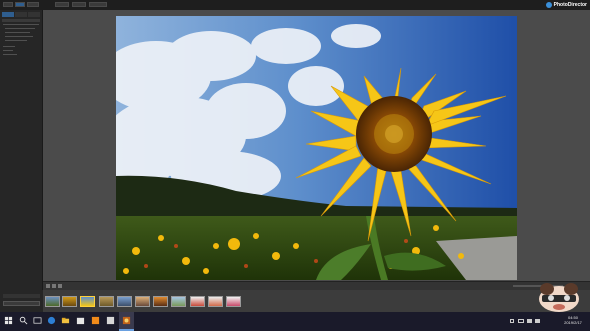 The height and width of the screenshot is (331, 590). What do you see at coordinates (548, 5) in the screenshot?
I see `photodirector-logo-icon` at bounding box center [548, 5].